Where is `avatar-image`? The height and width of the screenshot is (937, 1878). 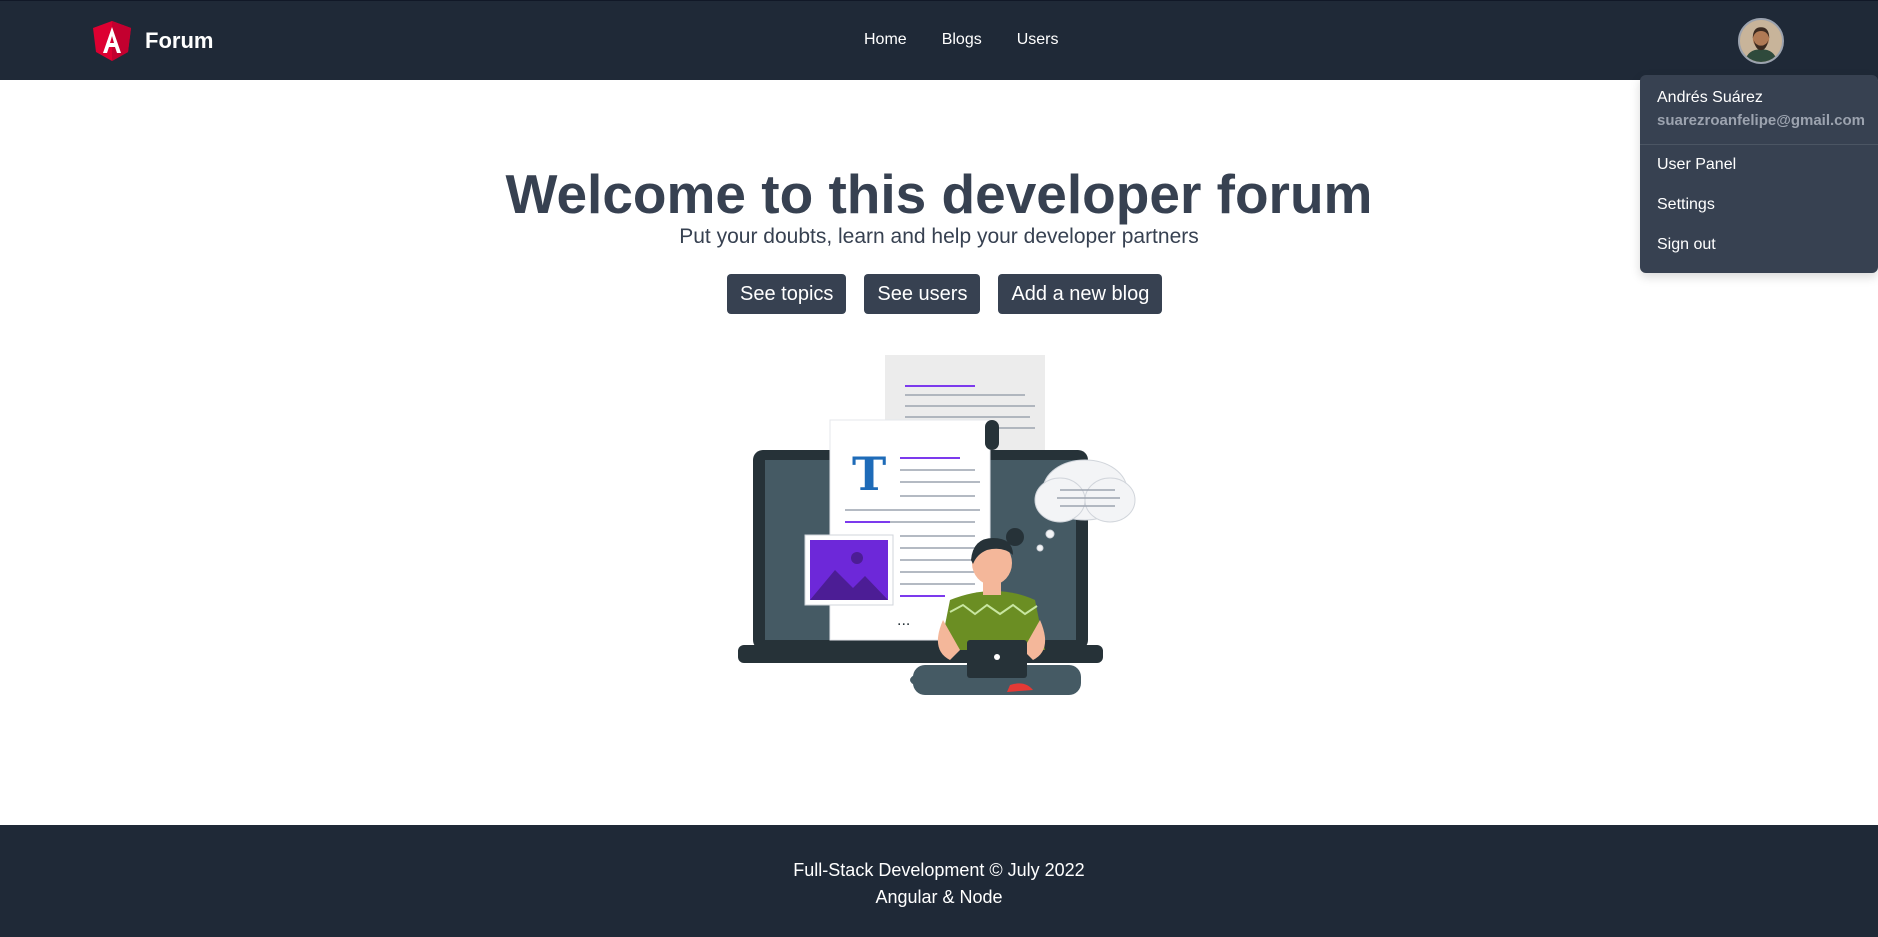 avatar-image is located at coordinates (1761, 41).